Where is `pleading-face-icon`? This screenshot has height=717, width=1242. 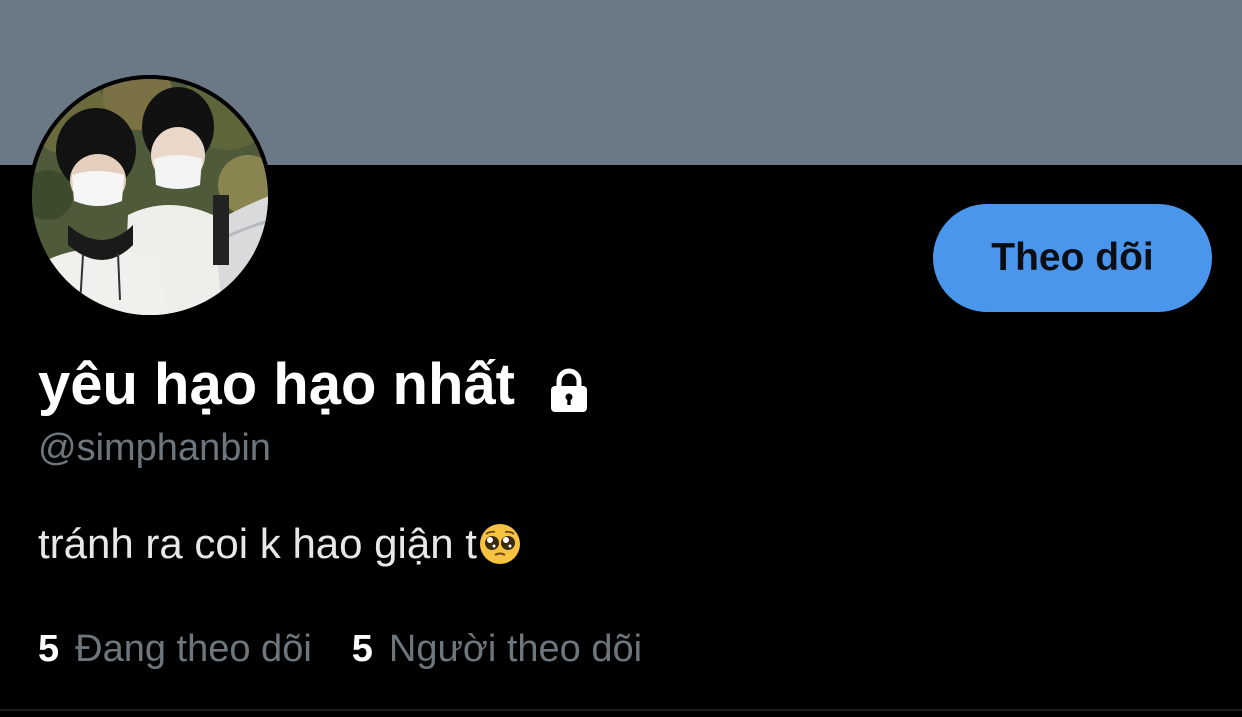 pleading-face-icon is located at coordinates (500, 544).